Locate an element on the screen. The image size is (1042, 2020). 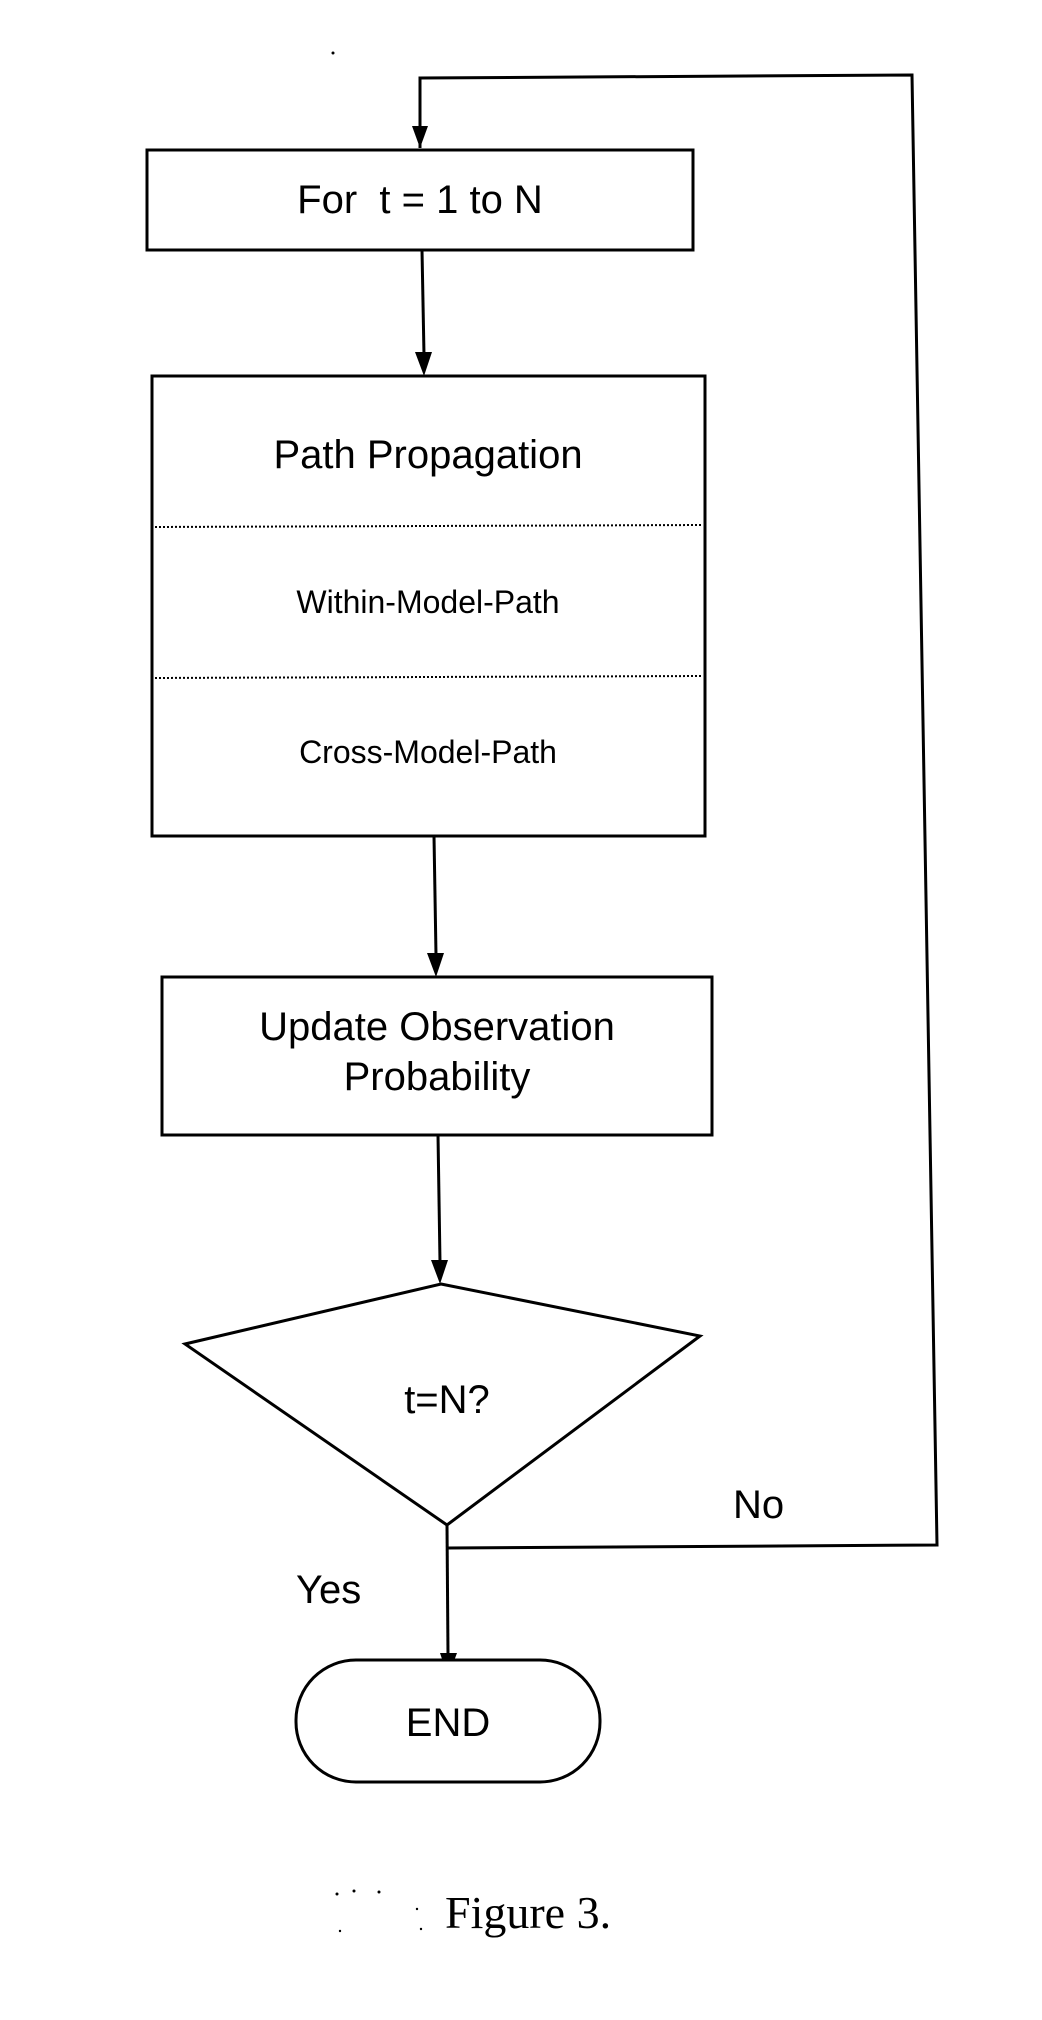
arrowhead-propagation is located at coordinates (423, 364).